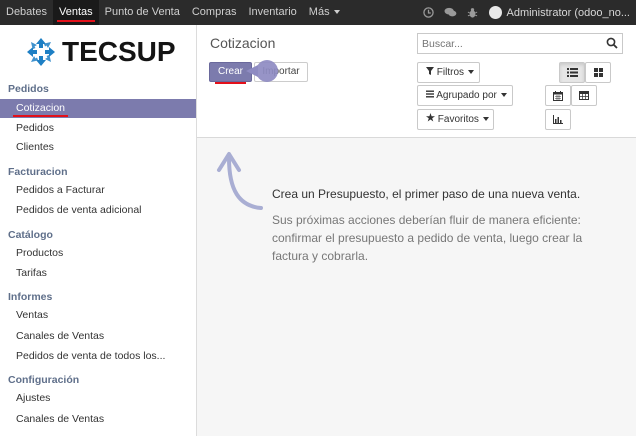  Describe the element at coordinates (98, 128) in the screenshot. I see `sidebar-item-pedidos: Pedidos` at that location.